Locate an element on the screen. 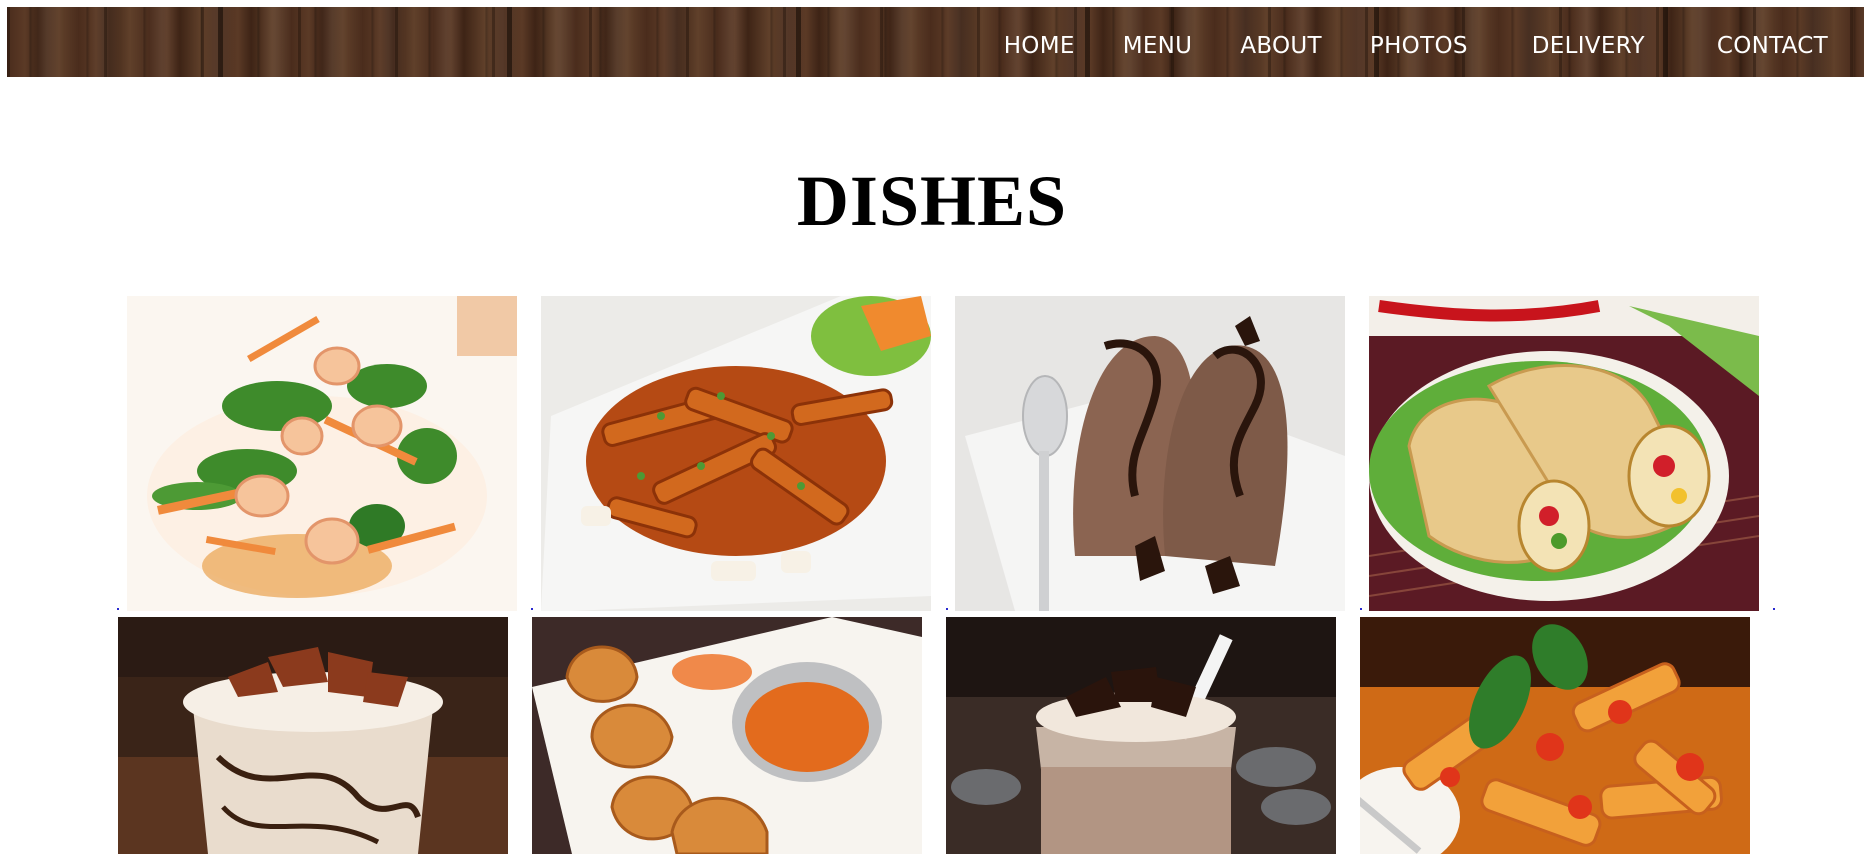 Image resolution: width=1864 pixels, height=854 pixels. tteokbokki-image is located at coordinates (736, 453).